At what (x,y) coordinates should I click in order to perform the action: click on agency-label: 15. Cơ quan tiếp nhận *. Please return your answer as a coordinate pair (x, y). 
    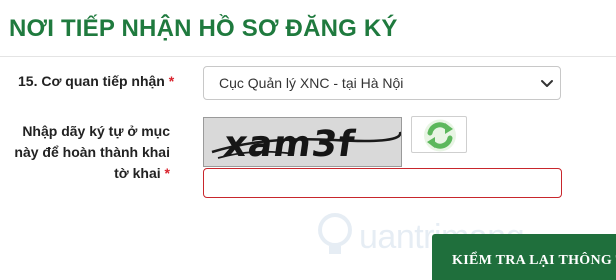
    Looking at the image, I should click on (96, 81).